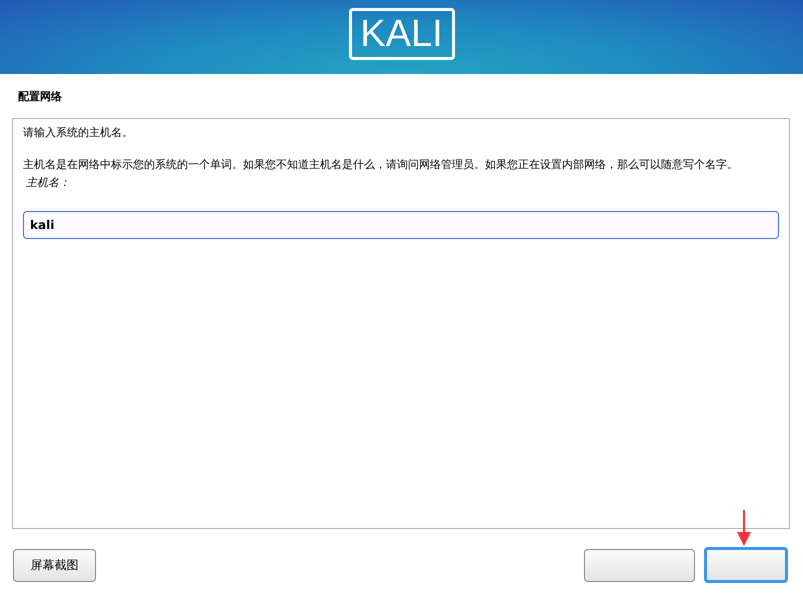  Describe the element at coordinates (746, 565) in the screenshot. I see `continue-button` at that location.